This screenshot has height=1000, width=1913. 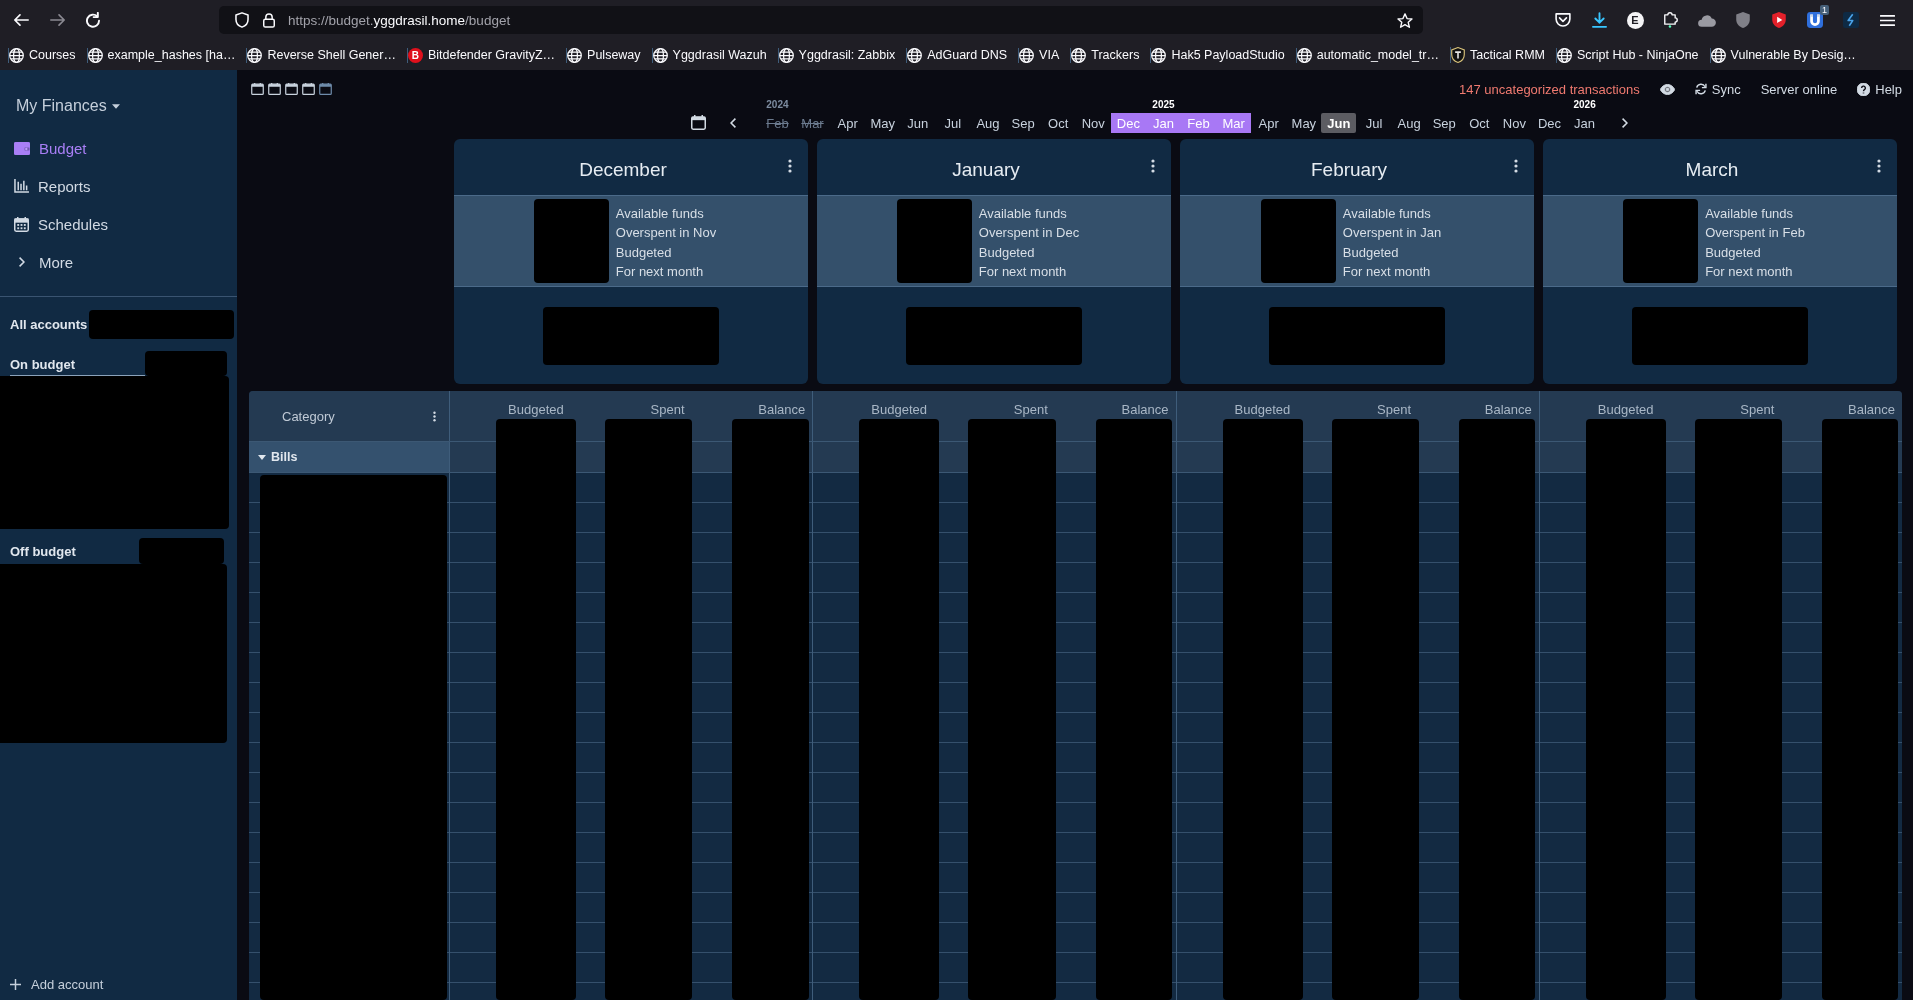 I want to click on sync-icon, so click(x=1700, y=89).